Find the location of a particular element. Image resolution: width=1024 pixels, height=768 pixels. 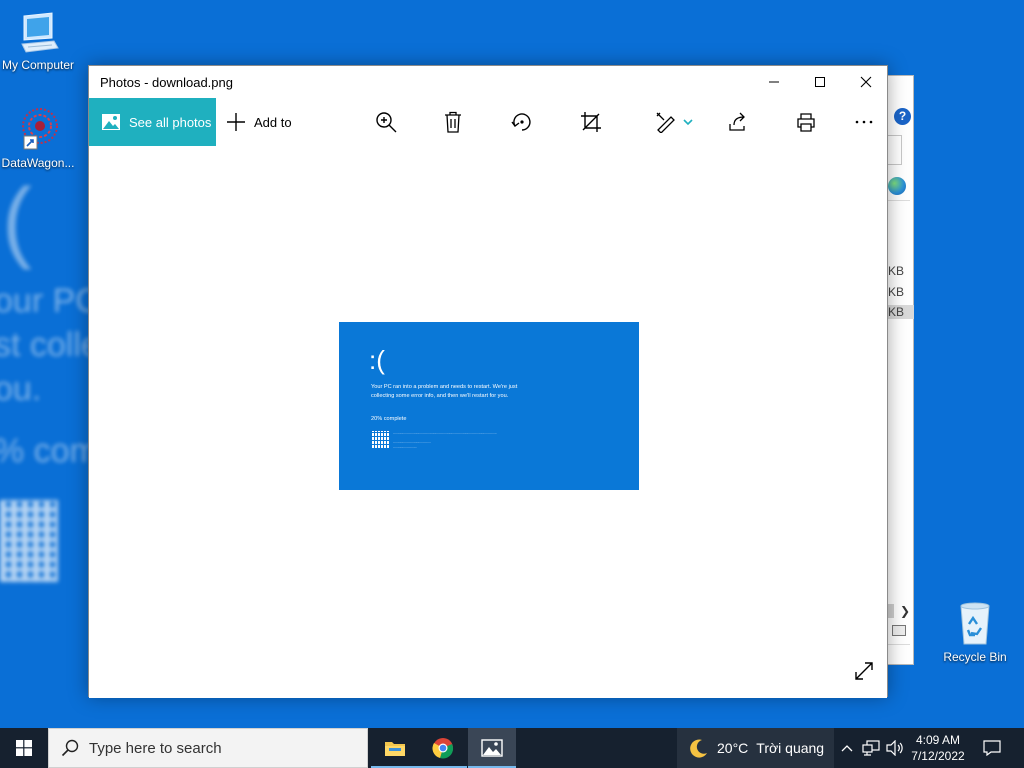

start-button is located at coordinates (24, 748).